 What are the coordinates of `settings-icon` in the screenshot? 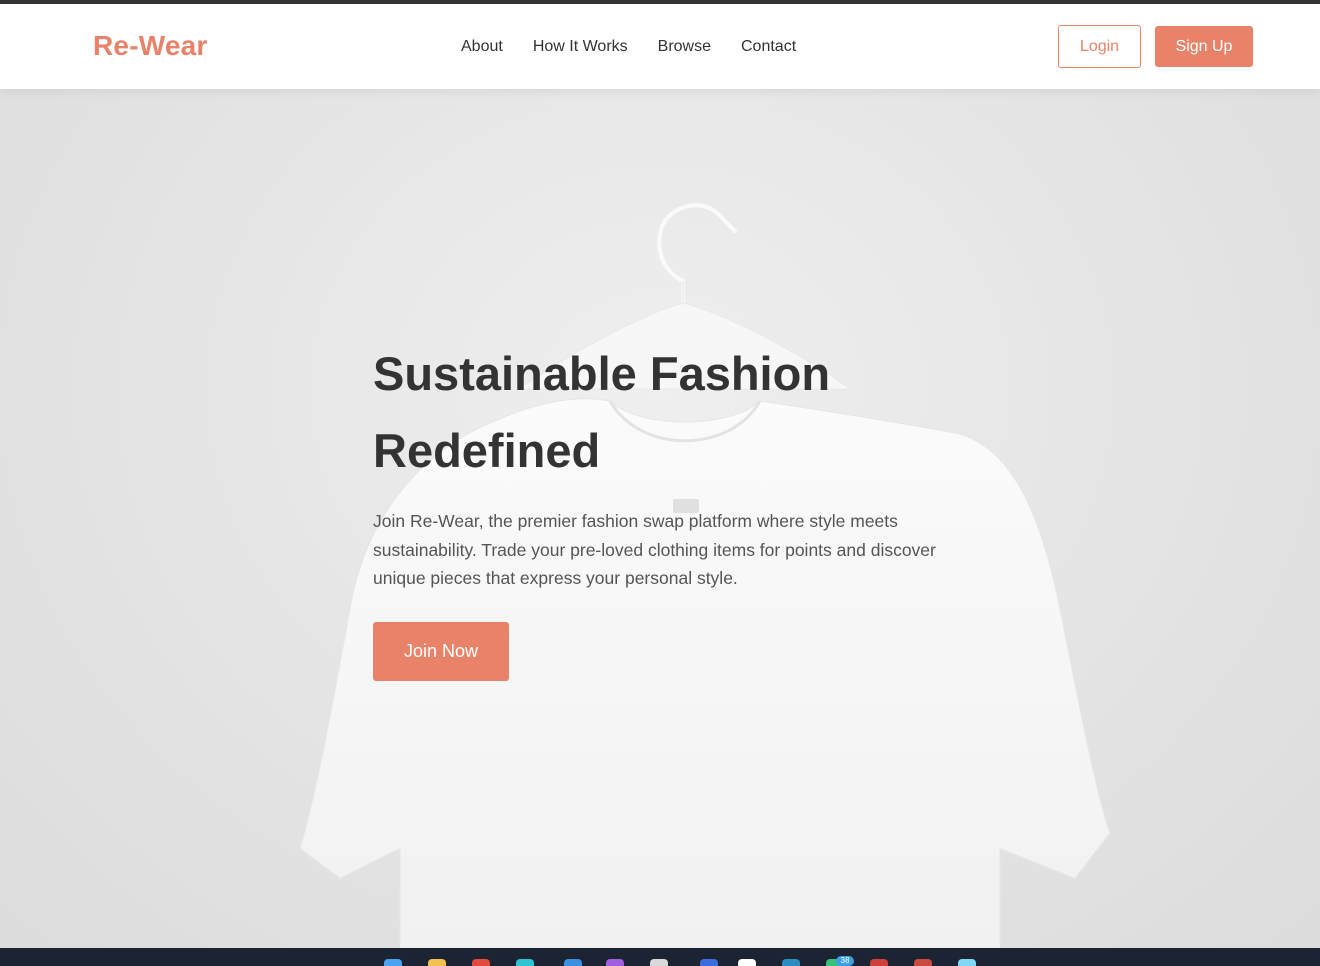 It's located at (659, 962).